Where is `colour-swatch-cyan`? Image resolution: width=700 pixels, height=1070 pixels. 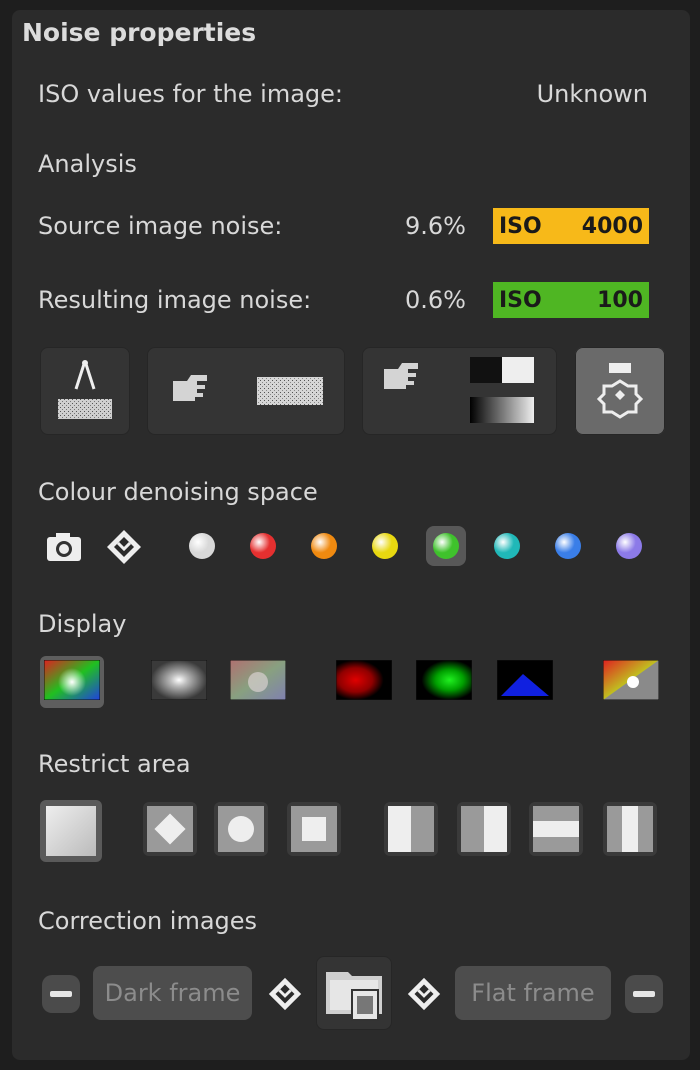 colour-swatch-cyan is located at coordinates (507, 546).